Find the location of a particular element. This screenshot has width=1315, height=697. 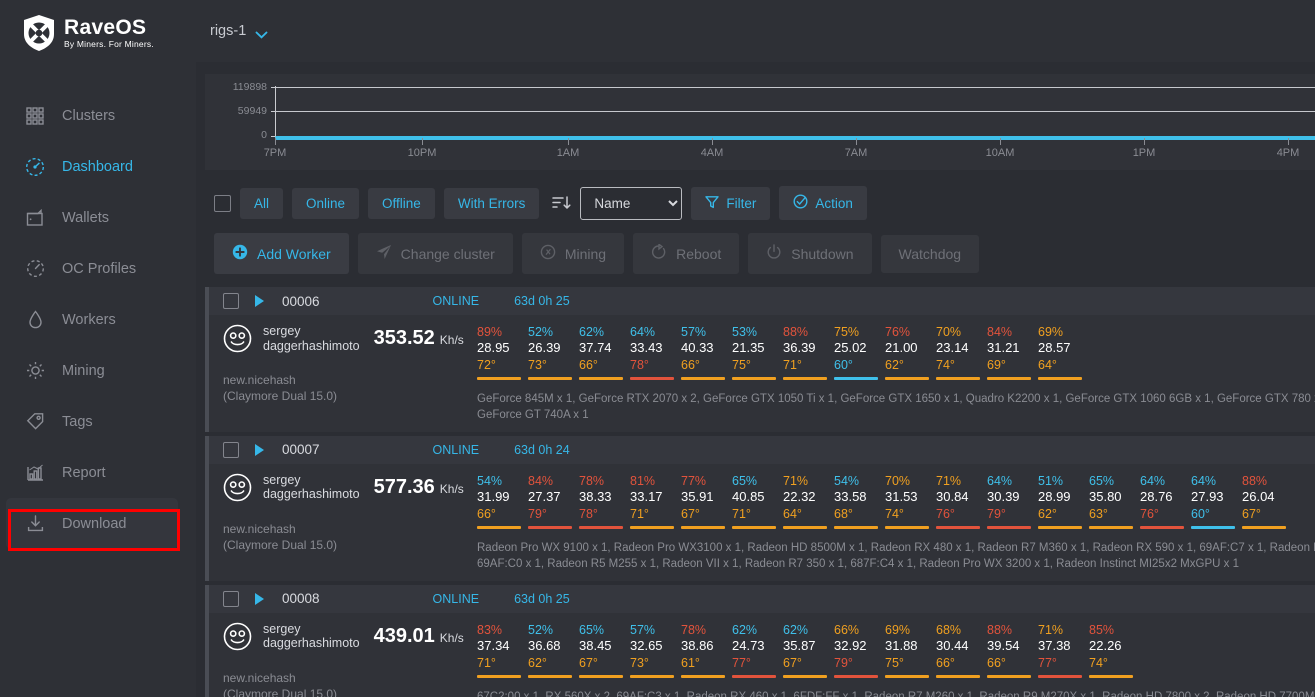

gpu-stat: 54% 33.58 68° is located at coordinates (859, 501).